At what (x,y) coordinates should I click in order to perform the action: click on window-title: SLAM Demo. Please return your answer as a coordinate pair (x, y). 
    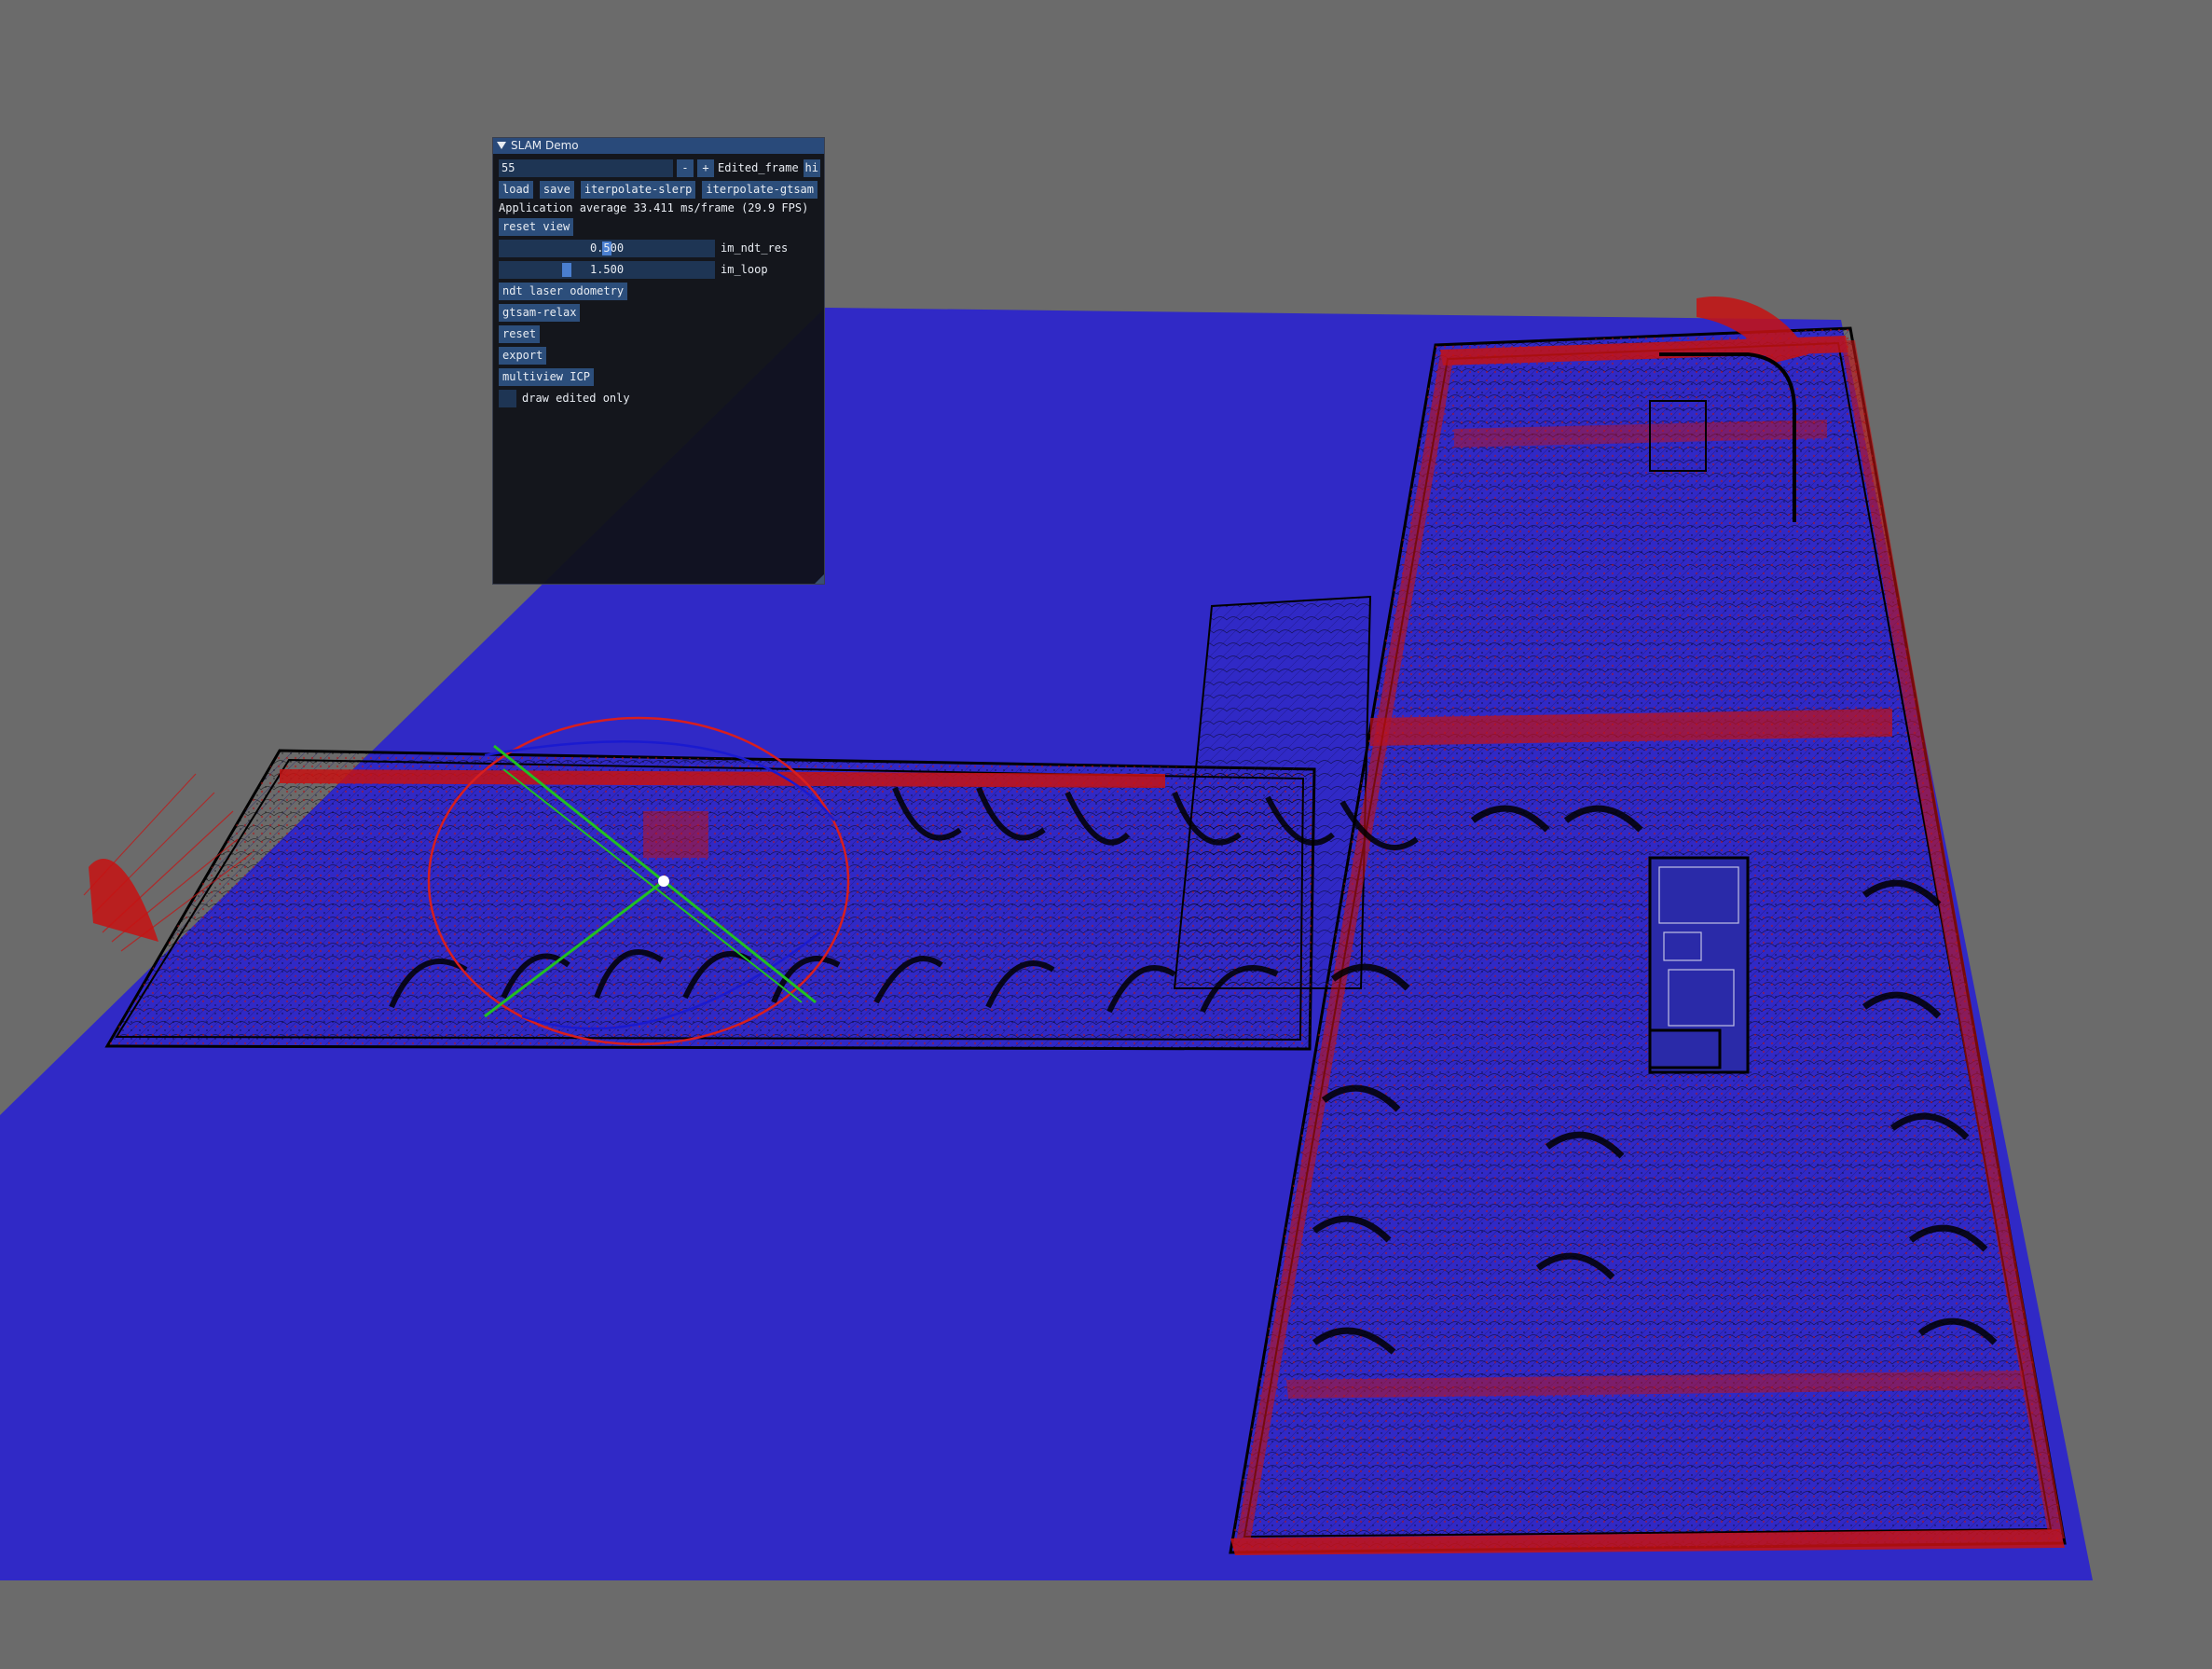
    Looking at the image, I should click on (545, 145).